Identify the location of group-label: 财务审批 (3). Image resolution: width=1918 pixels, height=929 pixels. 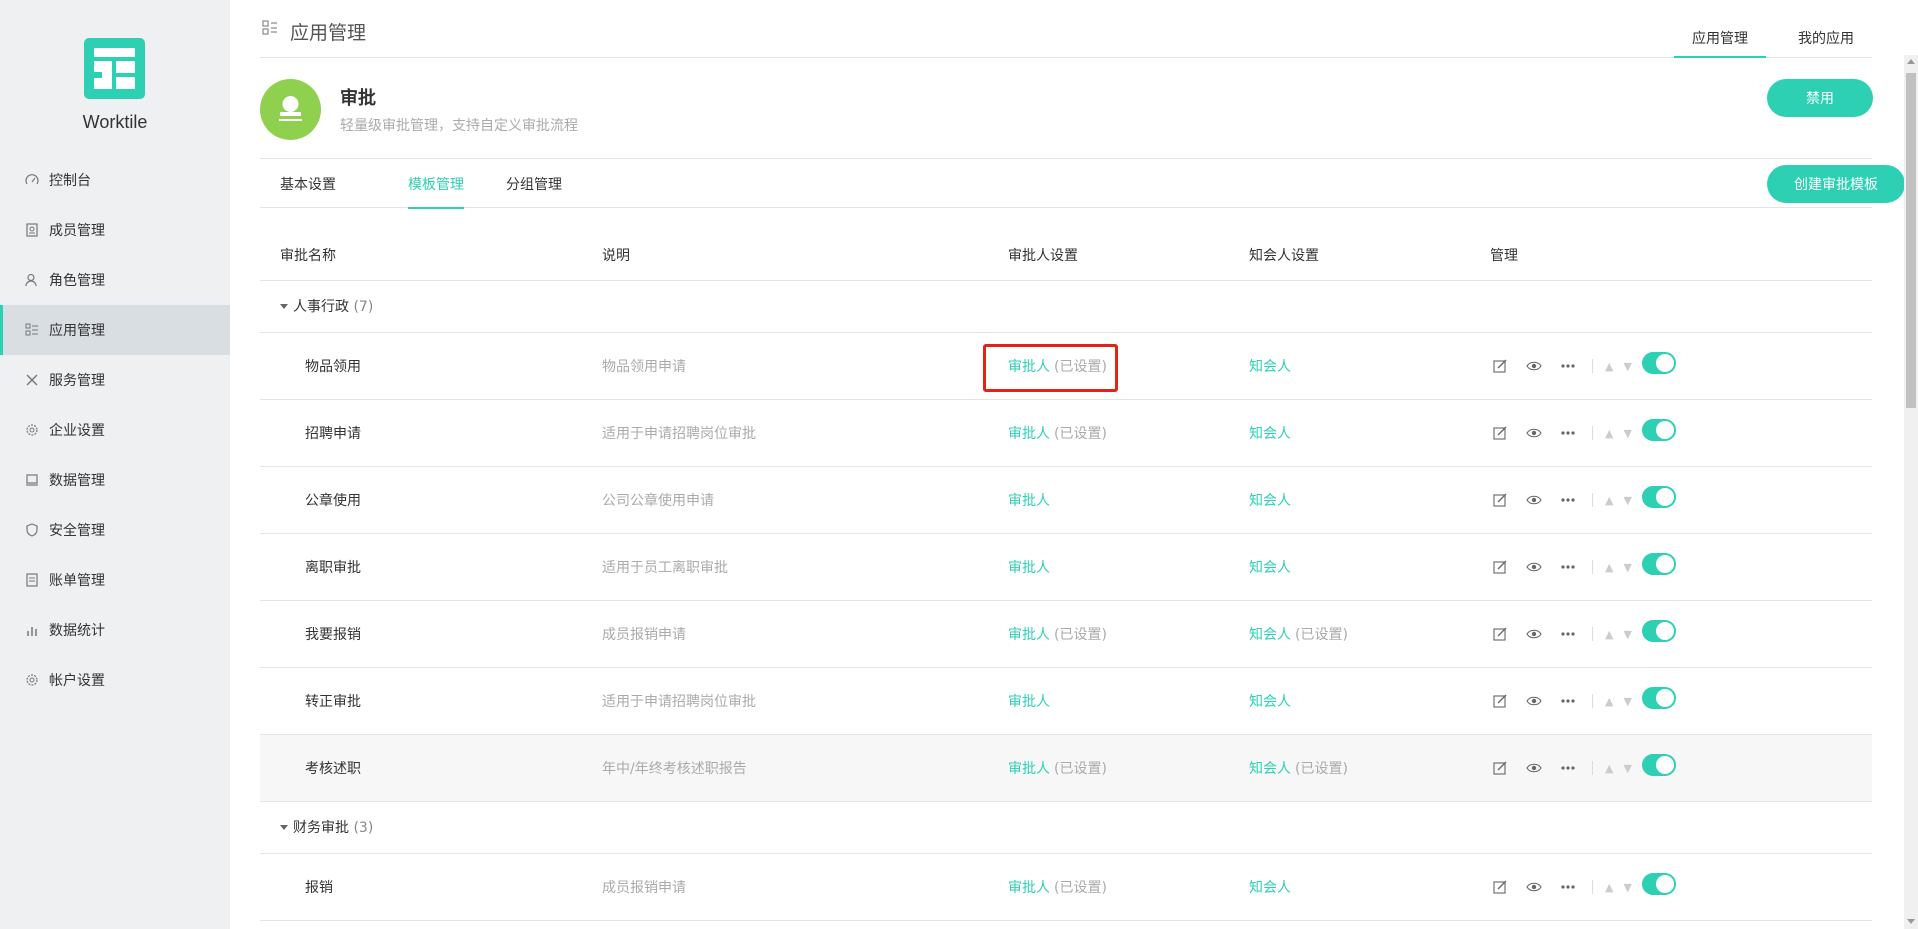
(333, 828).